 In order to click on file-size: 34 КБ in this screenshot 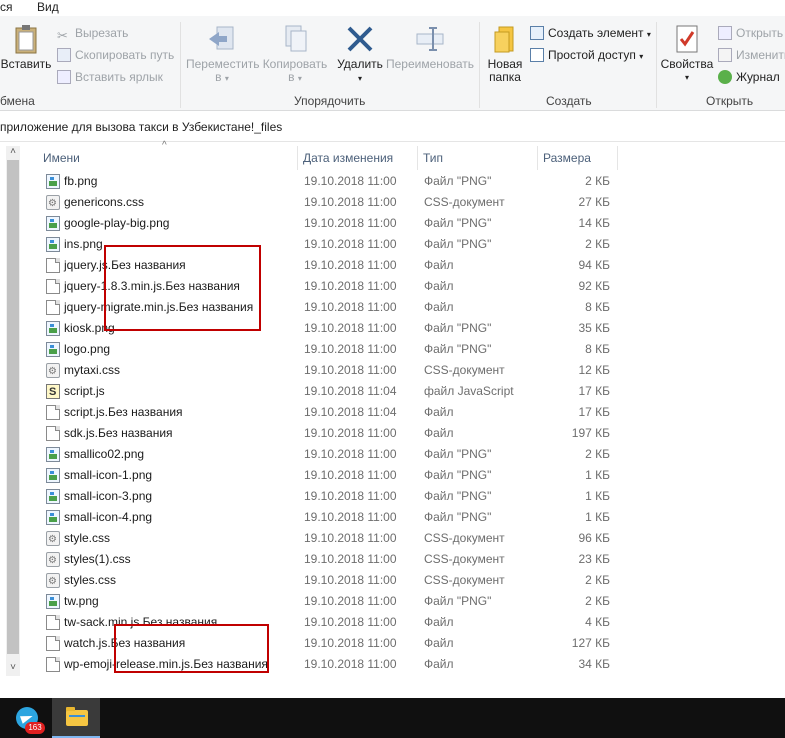, I will do `click(594, 664)`.